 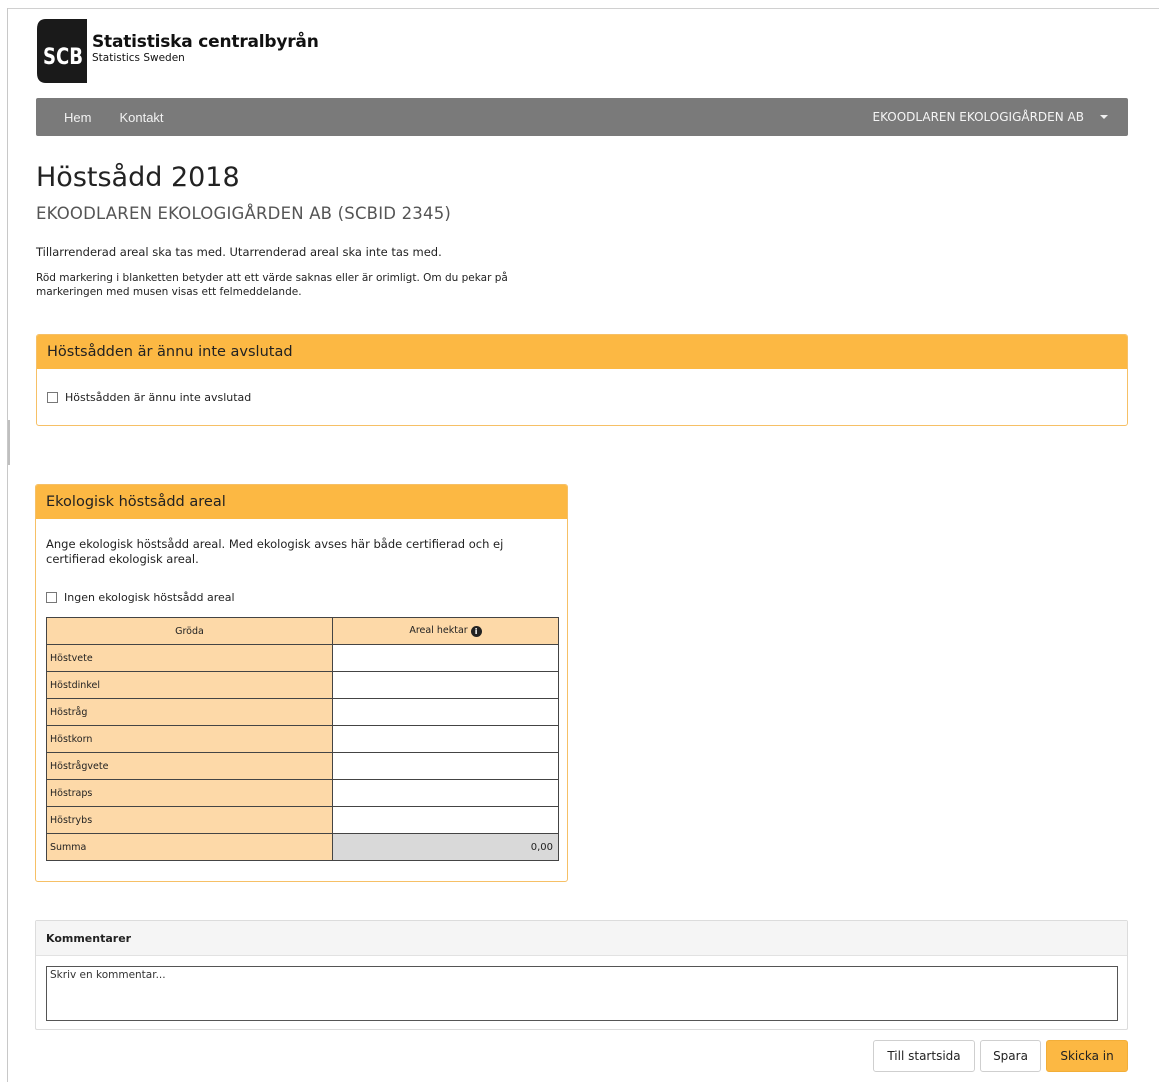 I want to click on crop-label: Höstdinkel, so click(x=189, y=685).